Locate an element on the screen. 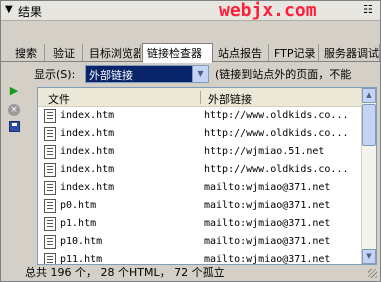  table-row: p1.htm mailto:wjmiao@371.net is located at coordinates (200, 224).